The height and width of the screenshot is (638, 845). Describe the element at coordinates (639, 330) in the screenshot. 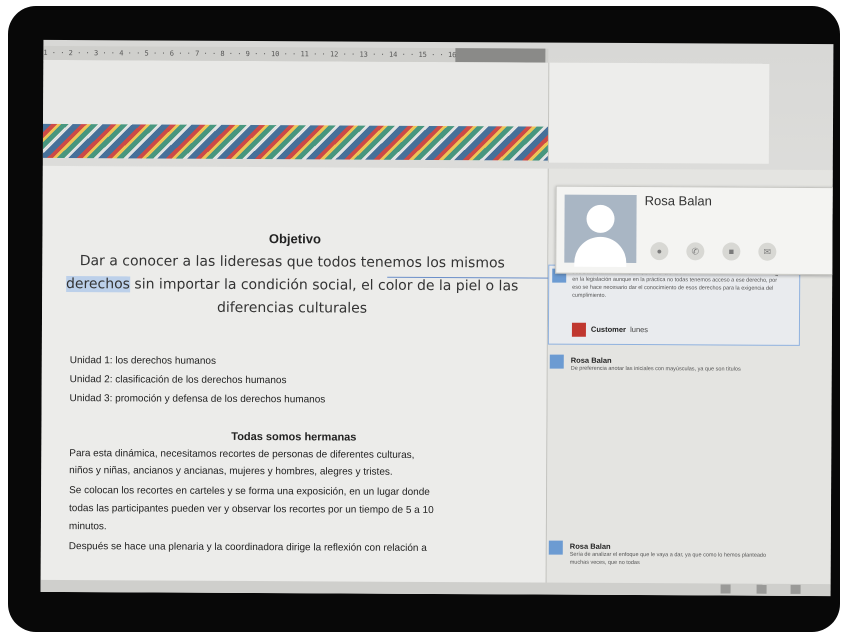

I see `reply-date: lunes` at that location.